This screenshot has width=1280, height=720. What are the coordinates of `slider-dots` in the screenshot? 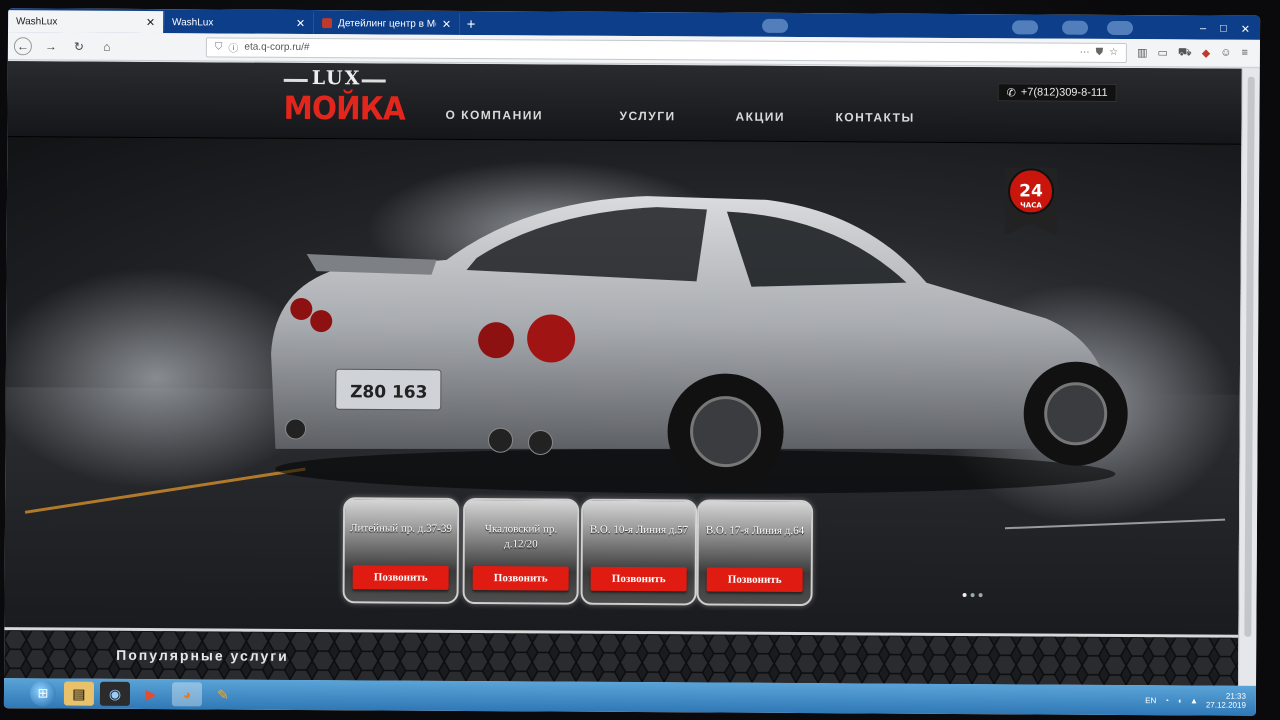 It's located at (972, 595).